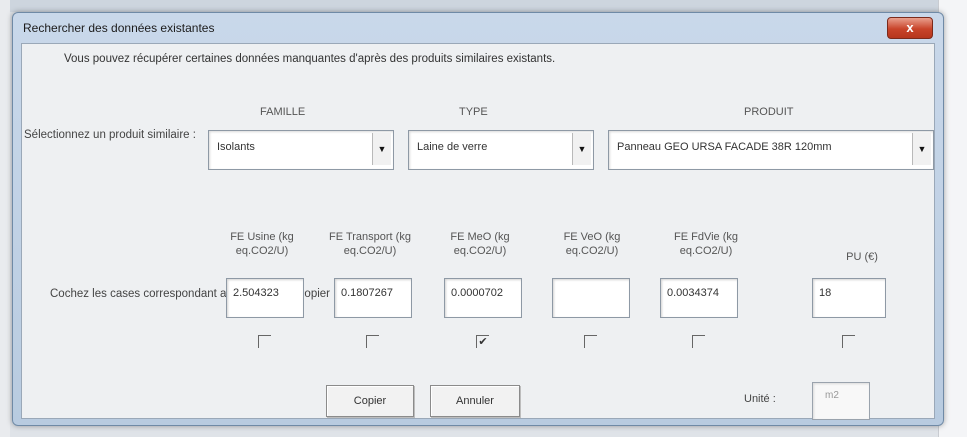 This screenshot has width=967, height=437. I want to click on column-header-type: TYPE, so click(473, 112).